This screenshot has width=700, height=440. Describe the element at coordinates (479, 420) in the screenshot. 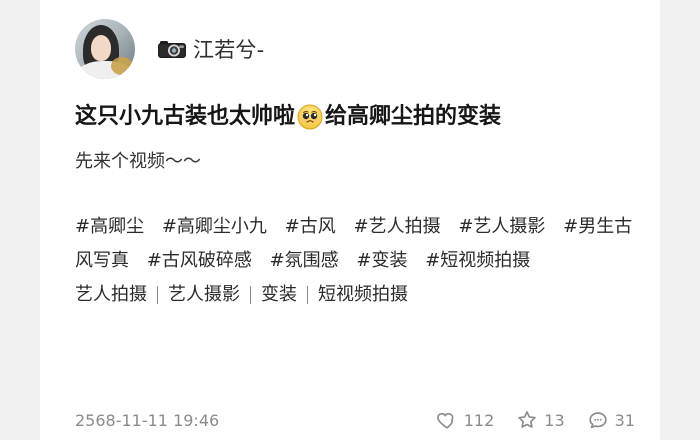

I see `like-count: 112` at that location.